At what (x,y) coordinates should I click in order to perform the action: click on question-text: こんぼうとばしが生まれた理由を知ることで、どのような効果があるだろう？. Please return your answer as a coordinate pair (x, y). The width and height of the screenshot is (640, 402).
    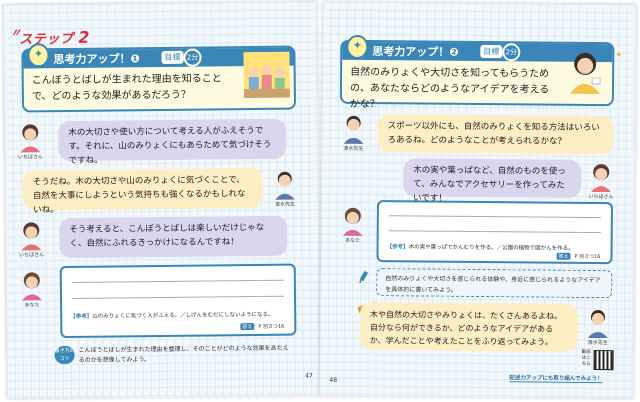
    Looking at the image, I should click on (126, 88).